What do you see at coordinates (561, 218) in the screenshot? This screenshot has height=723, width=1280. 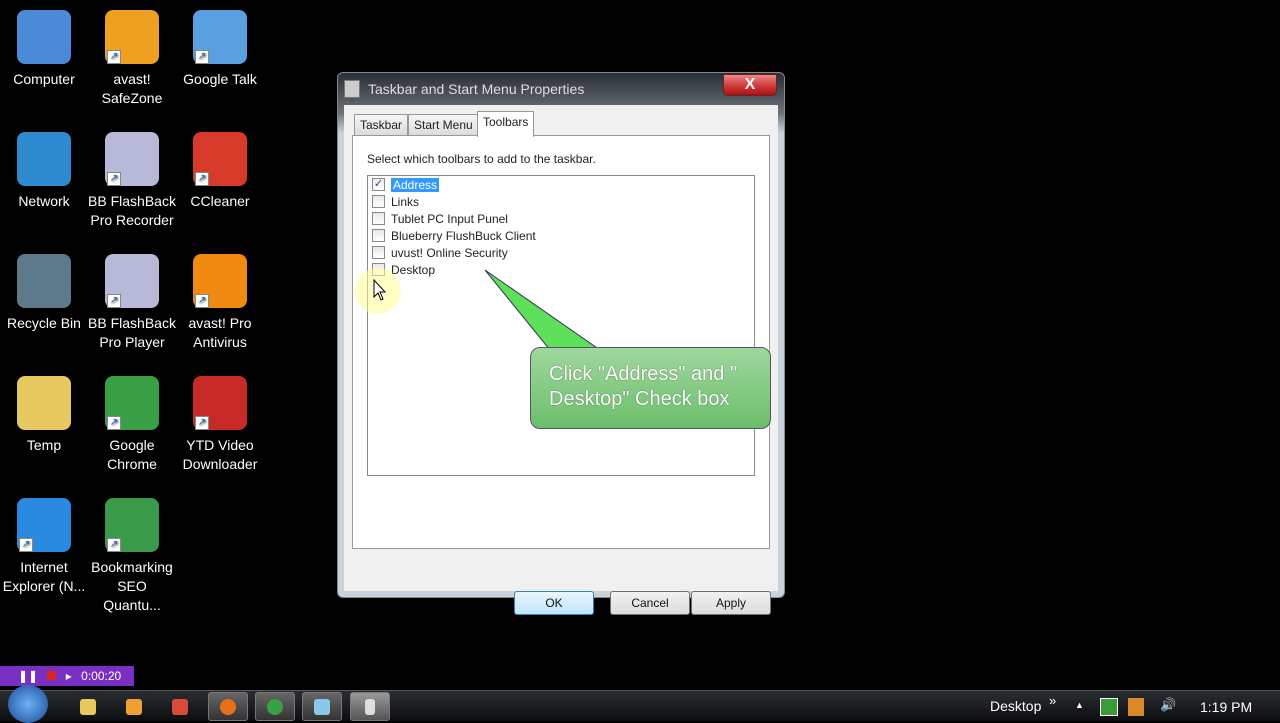 I see `toolbar-list-item: Tublet PC Input Punel` at bounding box center [561, 218].